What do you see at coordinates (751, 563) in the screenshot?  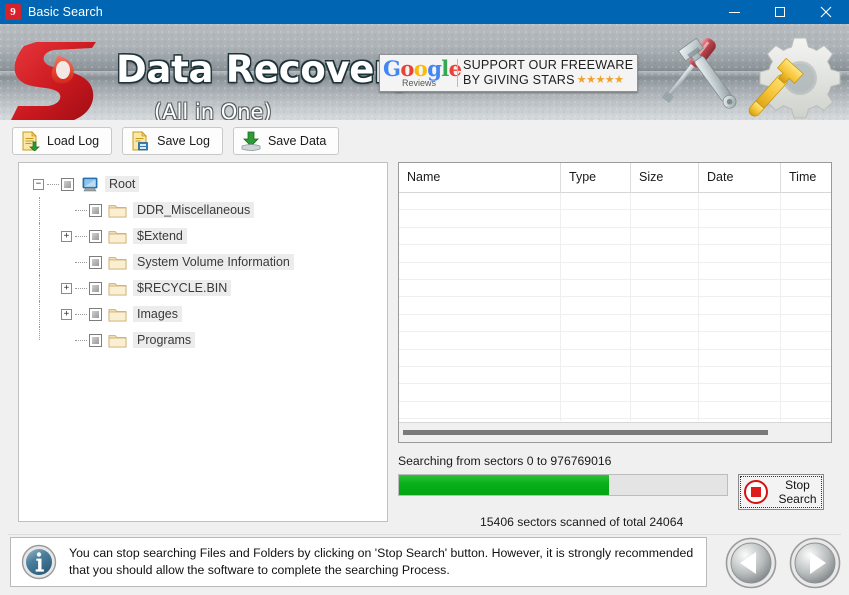 I see `back-button` at bounding box center [751, 563].